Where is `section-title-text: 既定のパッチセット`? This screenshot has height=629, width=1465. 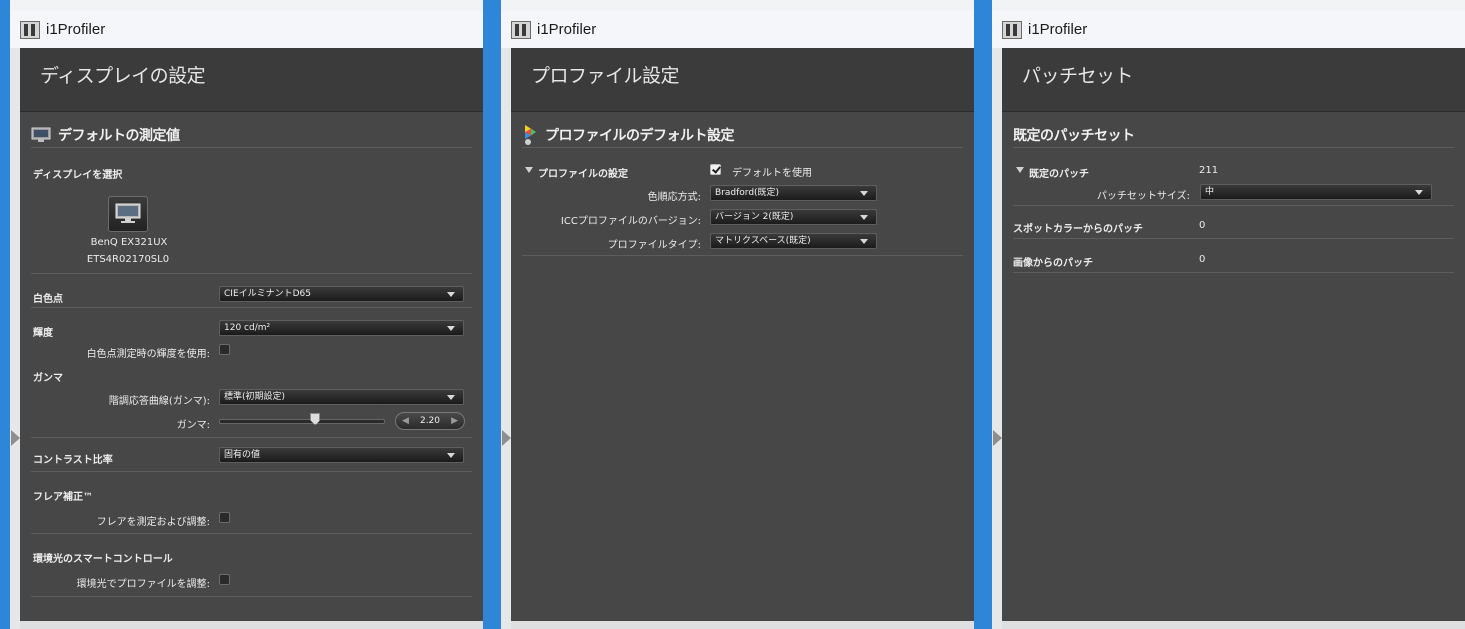
section-title-text: 既定のパッチセット is located at coordinates (1074, 135).